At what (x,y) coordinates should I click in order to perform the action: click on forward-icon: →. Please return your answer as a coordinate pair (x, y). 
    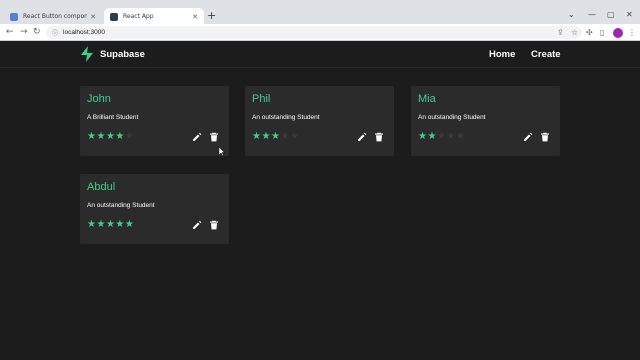
    Looking at the image, I should click on (24, 32).